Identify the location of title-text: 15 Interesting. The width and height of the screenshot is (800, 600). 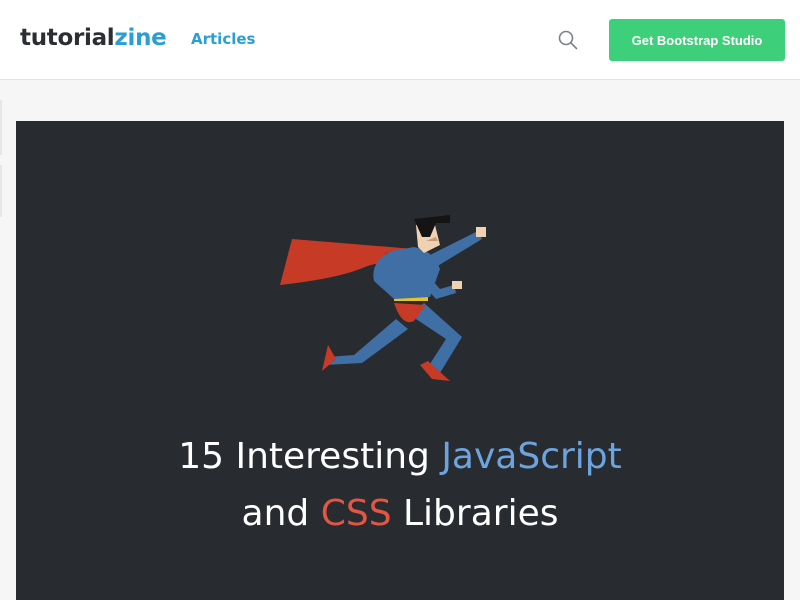
(310, 456).